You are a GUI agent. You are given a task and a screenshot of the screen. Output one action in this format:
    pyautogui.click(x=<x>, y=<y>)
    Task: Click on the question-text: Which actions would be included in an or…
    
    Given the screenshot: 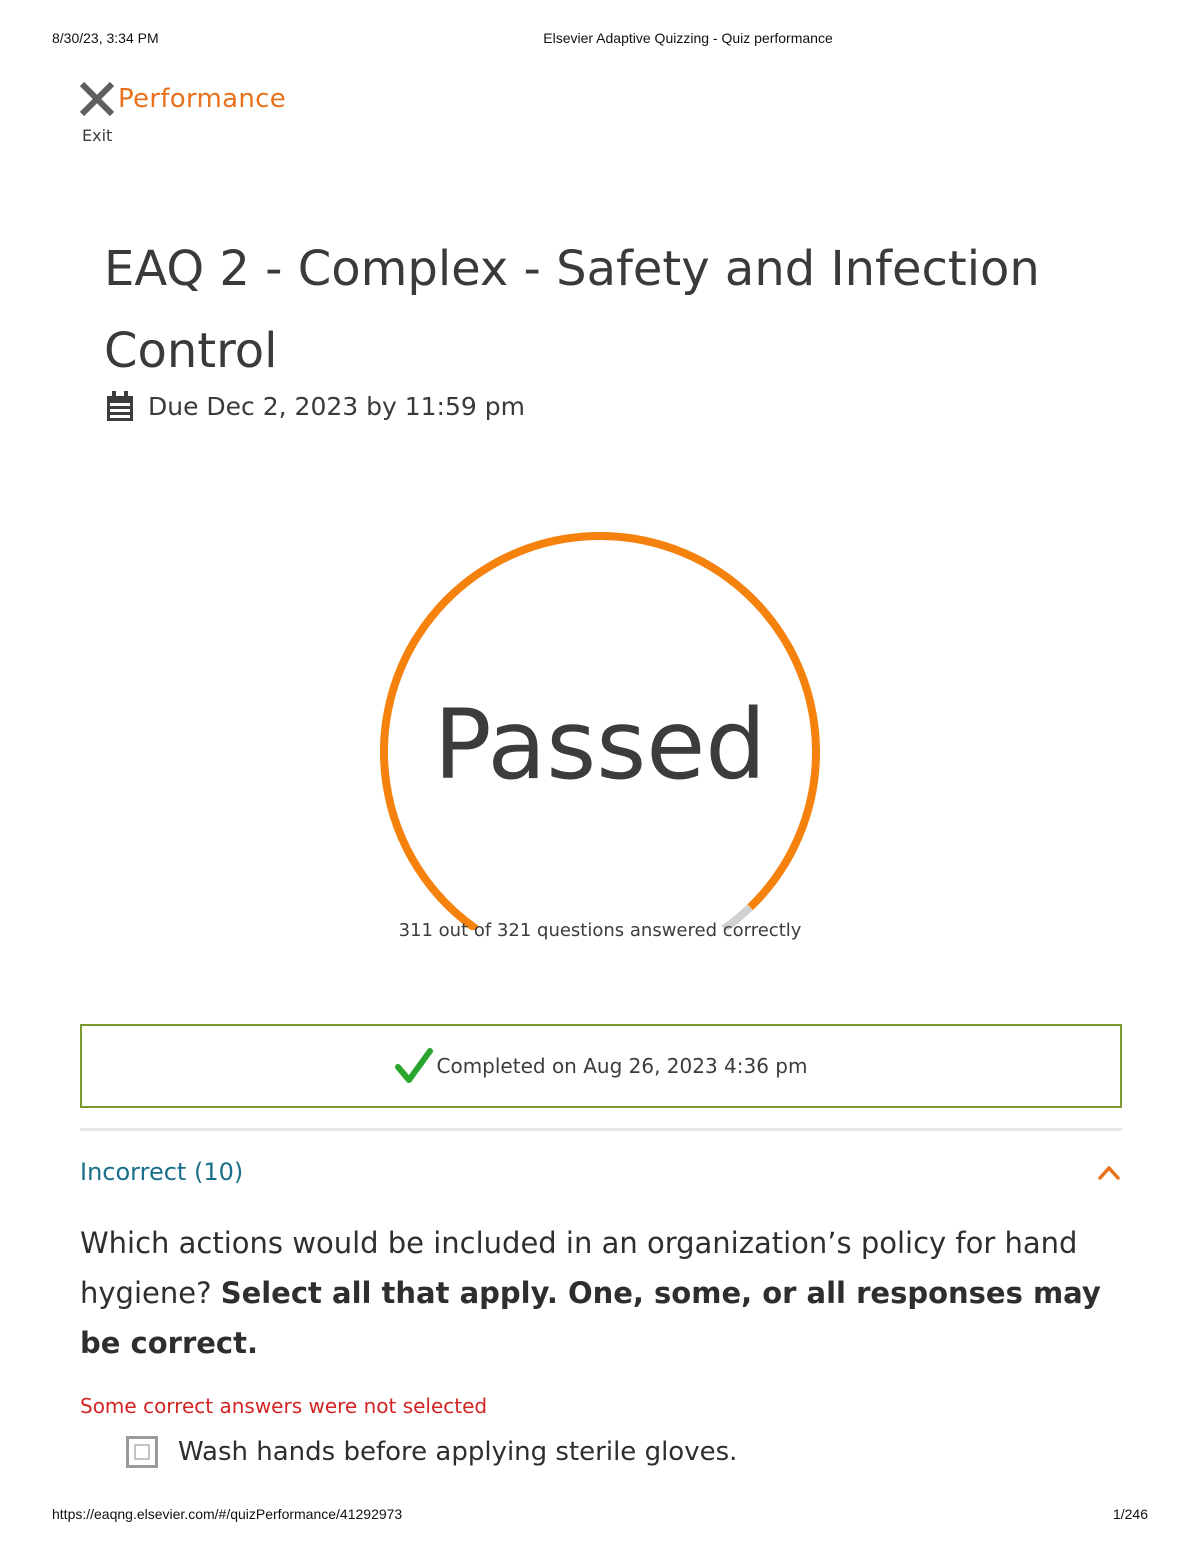 What is the action you would take?
    pyautogui.click(x=595, y=1293)
    